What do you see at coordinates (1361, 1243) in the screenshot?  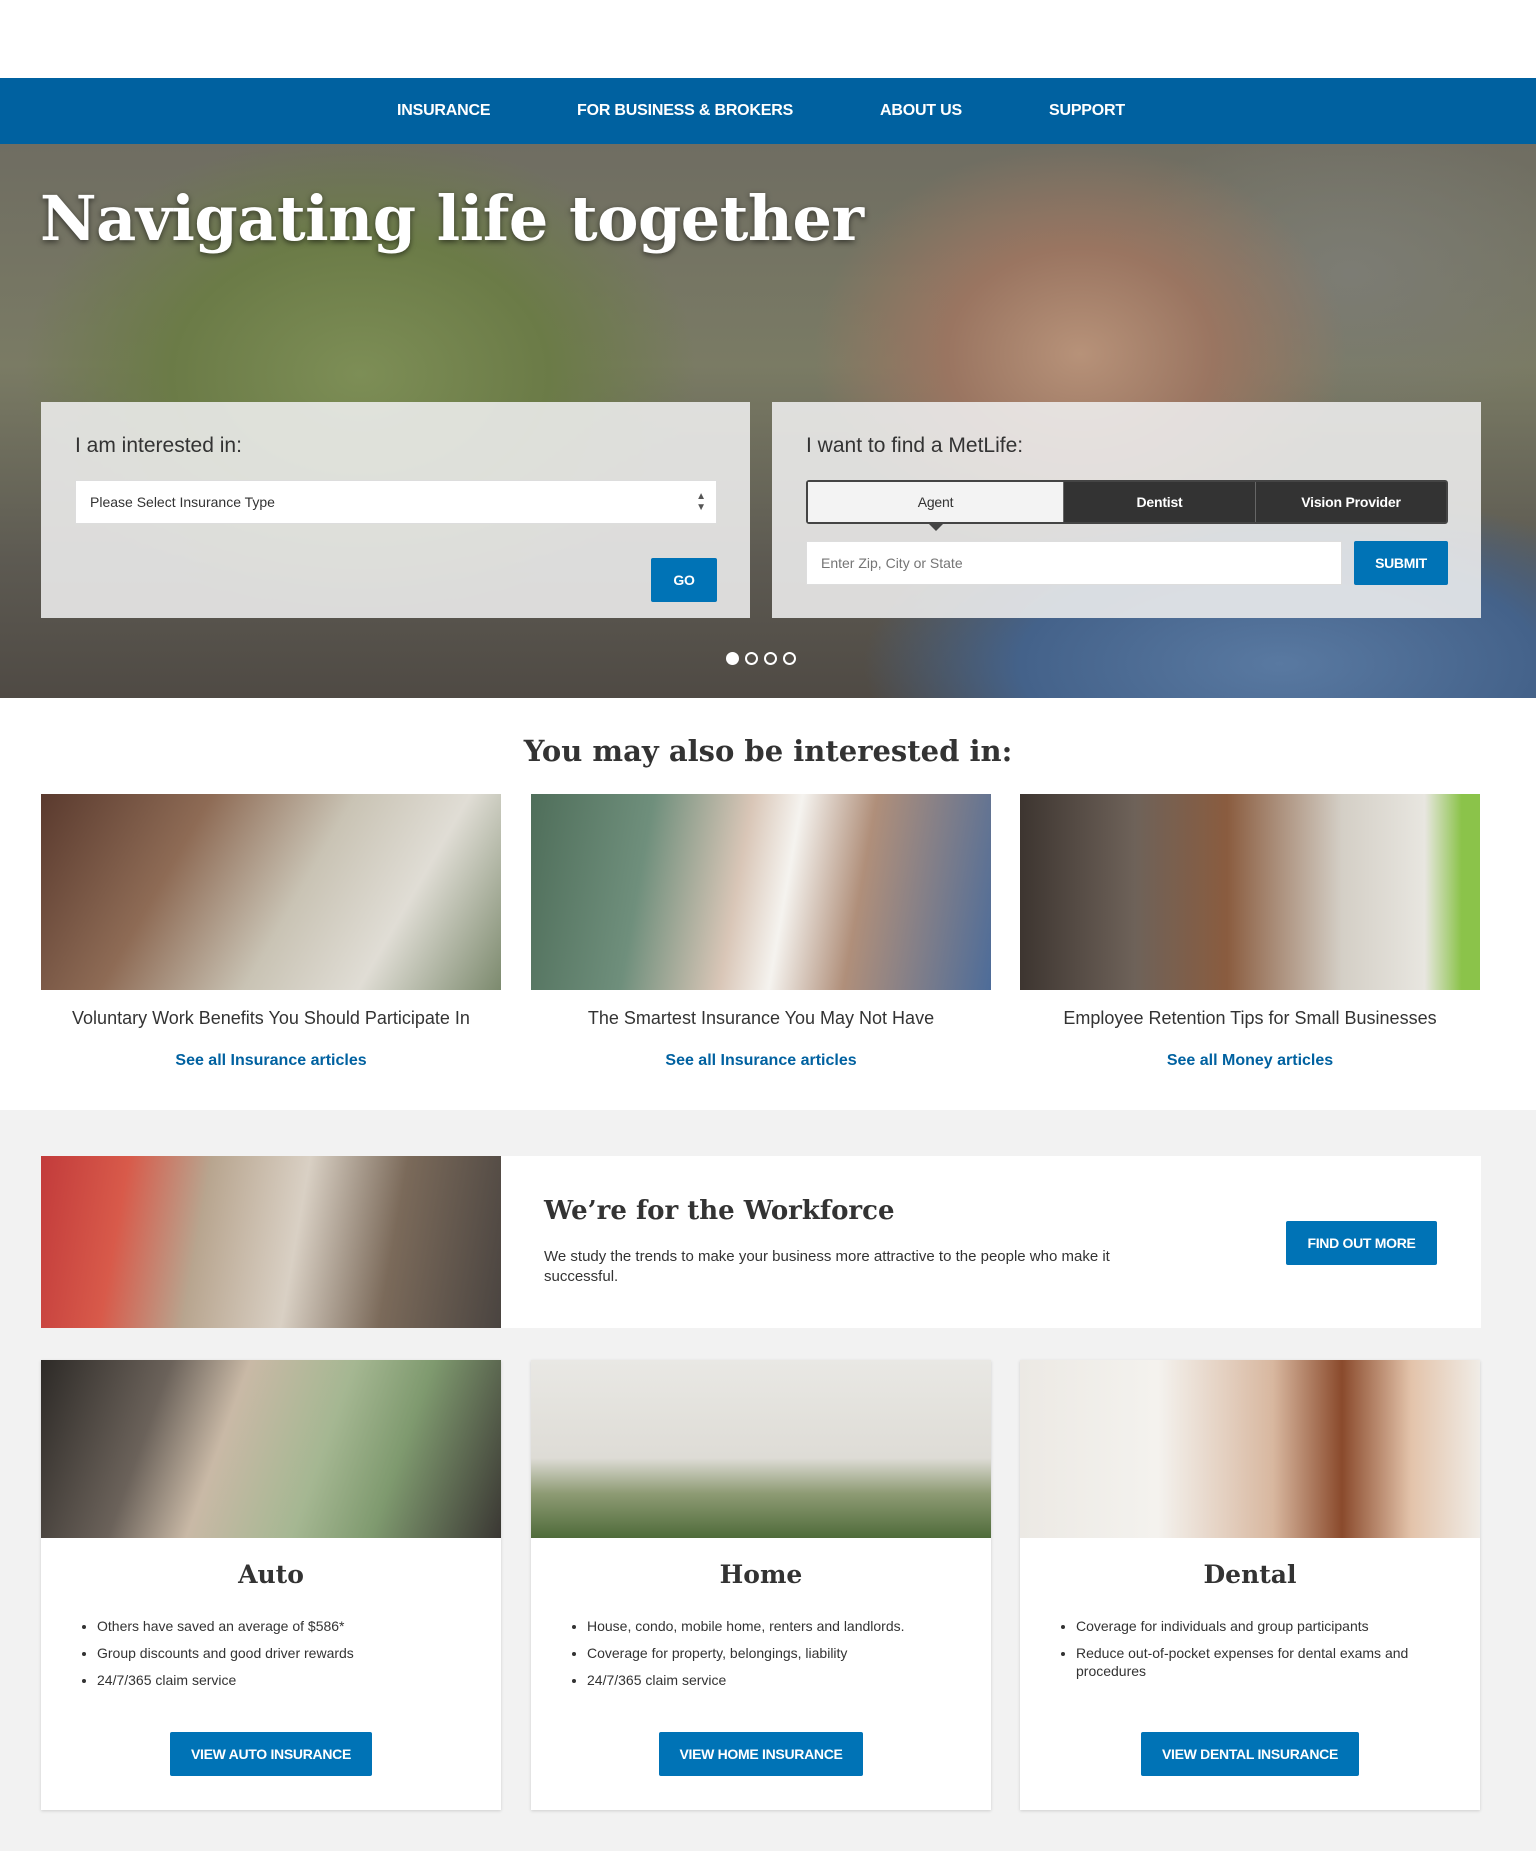 I see `find-out-more-button: FIND OUT MORE` at bounding box center [1361, 1243].